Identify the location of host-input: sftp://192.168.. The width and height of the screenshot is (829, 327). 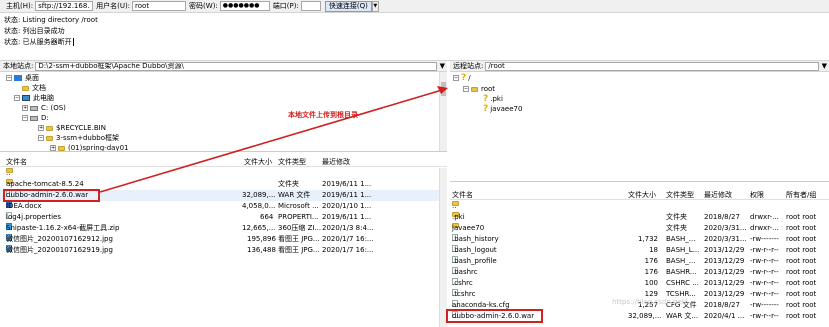
(64, 6).